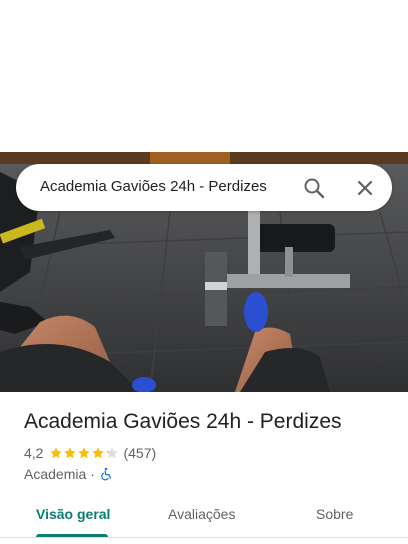 The height and width of the screenshot is (544, 408). What do you see at coordinates (314, 188) in the screenshot?
I see `search-icon` at bounding box center [314, 188].